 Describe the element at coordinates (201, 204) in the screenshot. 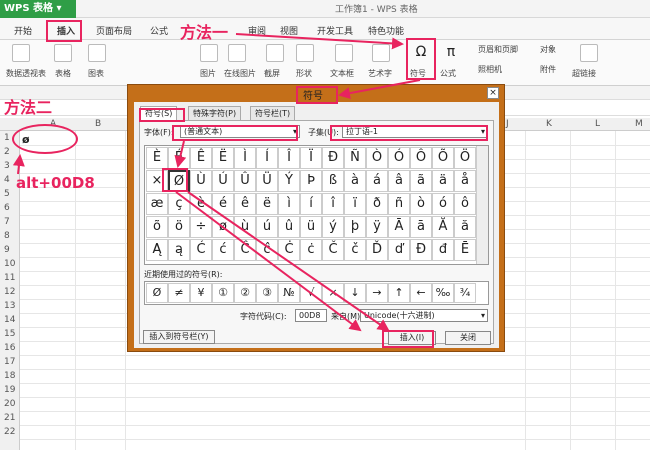

I see `symbol-cell: è` at that location.